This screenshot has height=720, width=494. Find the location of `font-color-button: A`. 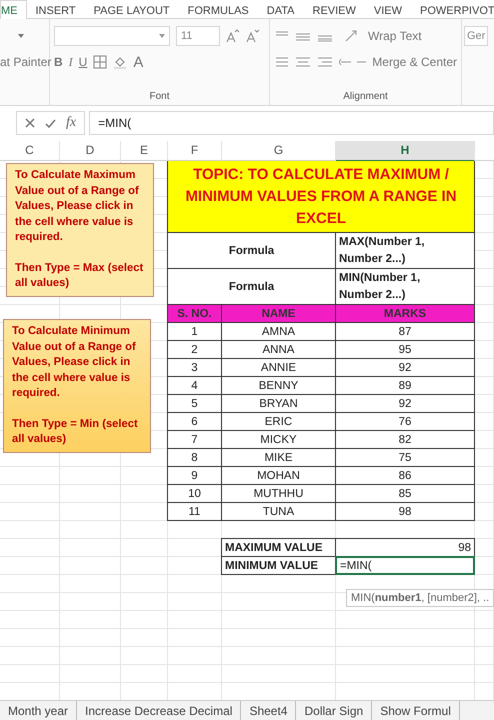

font-color-button: A is located at coordinates (138, 62).